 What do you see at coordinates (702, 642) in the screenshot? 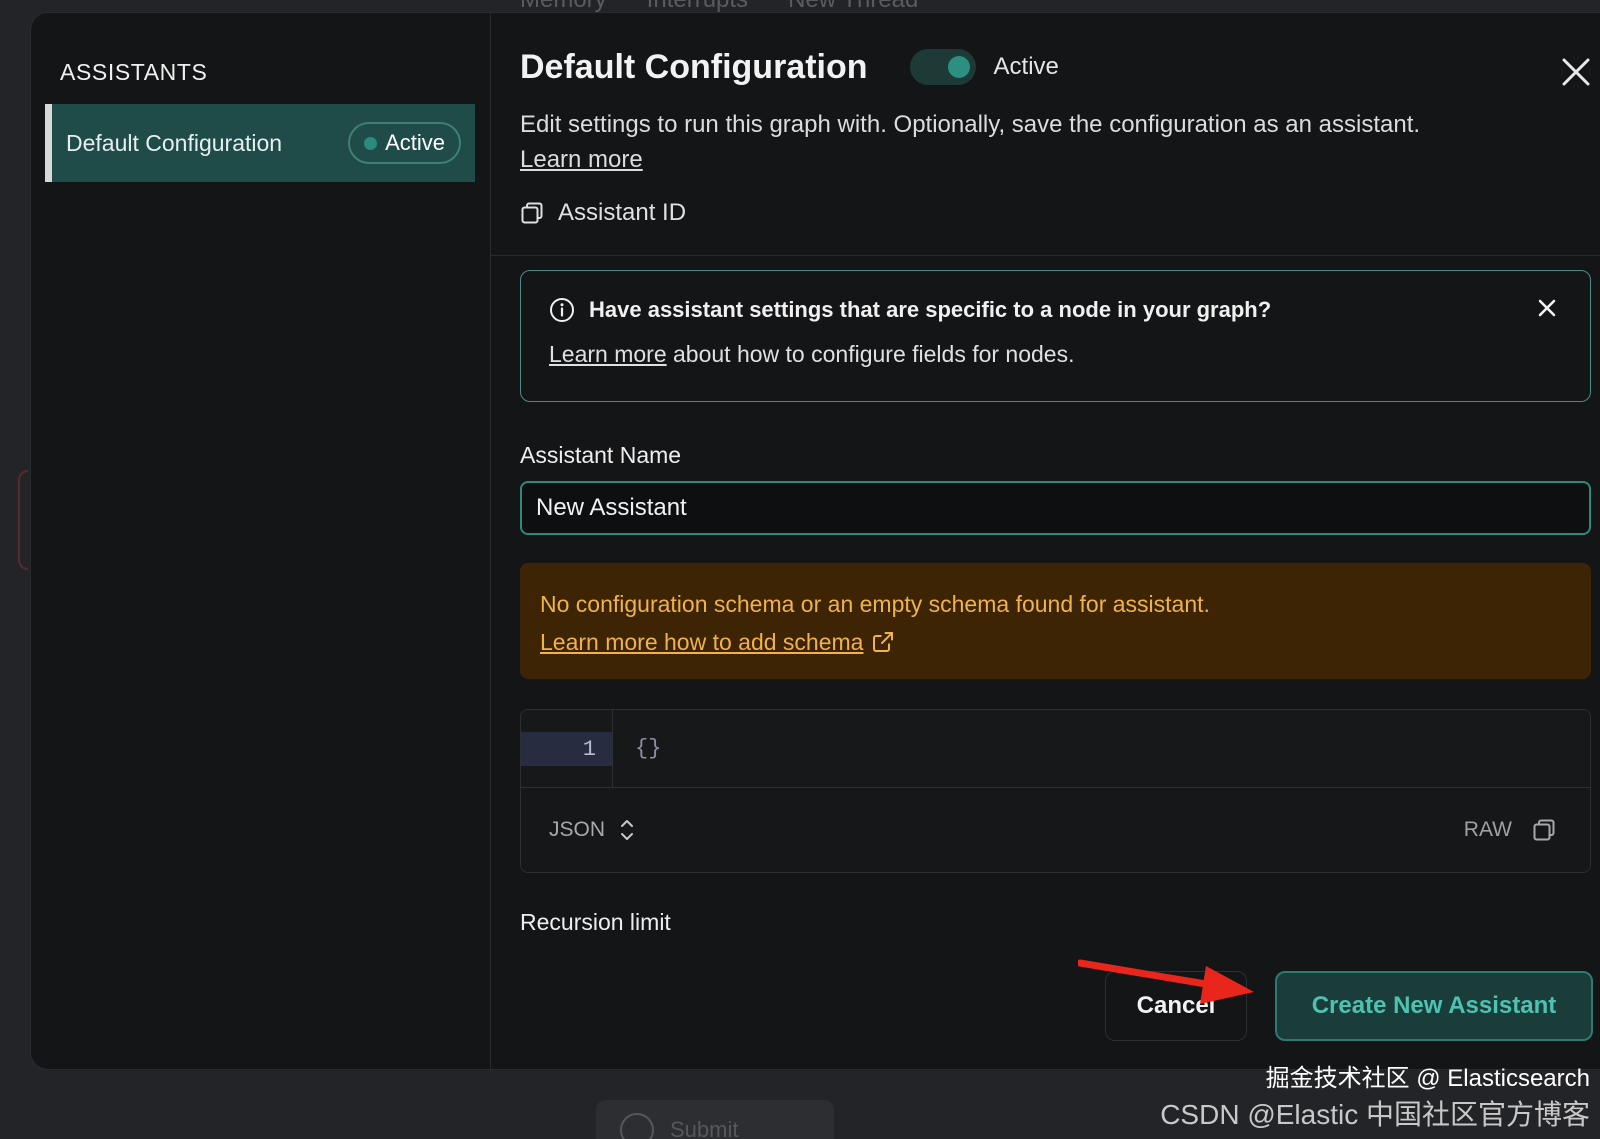
I see `add-schema-link-label: Learn more how to add schema` at bounding box center [702, 642].